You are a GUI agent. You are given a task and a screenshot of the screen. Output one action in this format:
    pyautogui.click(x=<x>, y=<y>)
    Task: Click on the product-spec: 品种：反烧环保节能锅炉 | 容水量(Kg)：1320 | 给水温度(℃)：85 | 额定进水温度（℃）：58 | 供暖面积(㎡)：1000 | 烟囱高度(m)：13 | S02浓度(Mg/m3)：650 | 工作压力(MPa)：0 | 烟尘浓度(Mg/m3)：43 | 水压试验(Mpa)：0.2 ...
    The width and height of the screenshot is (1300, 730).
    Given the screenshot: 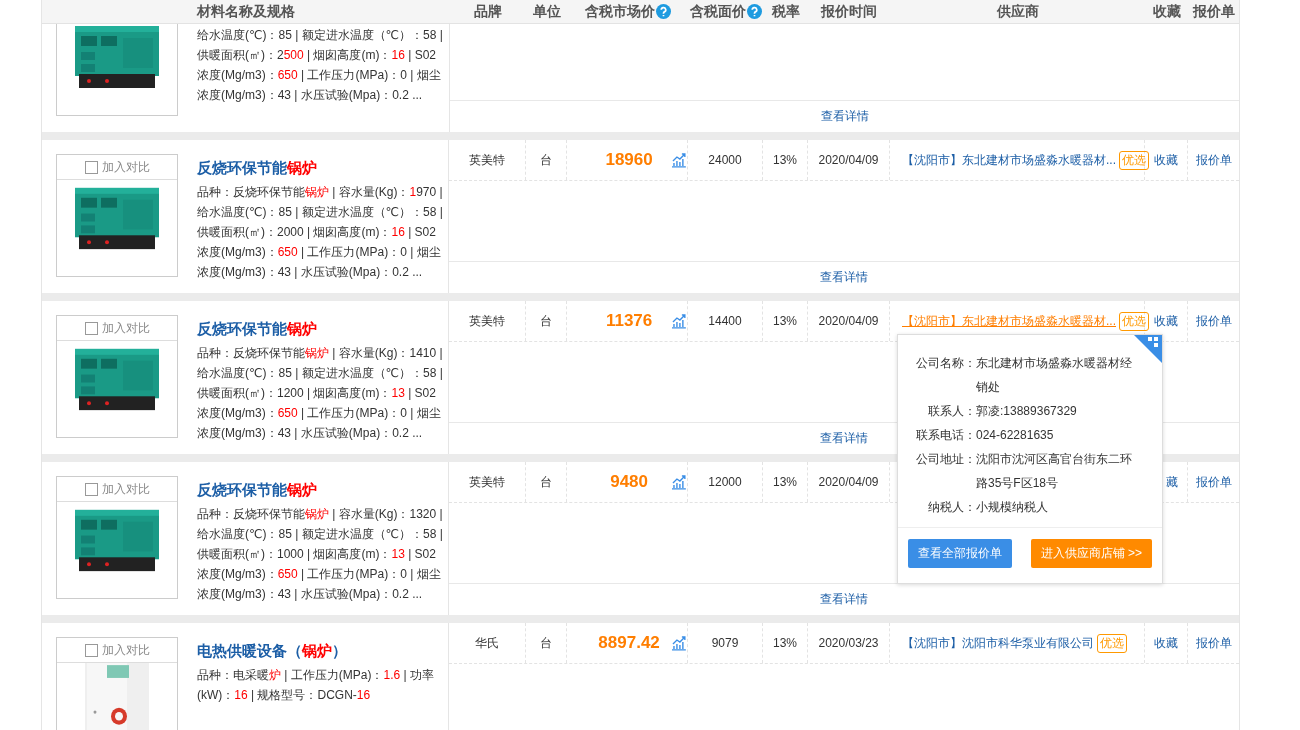 What is the action you would take?
    pyautogui.click(x=320, y=554)
    